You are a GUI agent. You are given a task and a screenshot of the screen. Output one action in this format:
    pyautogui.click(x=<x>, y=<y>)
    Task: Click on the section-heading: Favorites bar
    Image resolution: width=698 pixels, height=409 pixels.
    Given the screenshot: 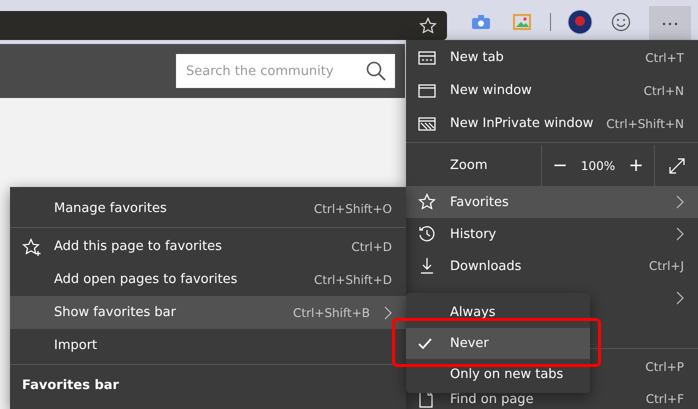 What is the action you would take?
    pyautogui.click(x=71, y=385)
    